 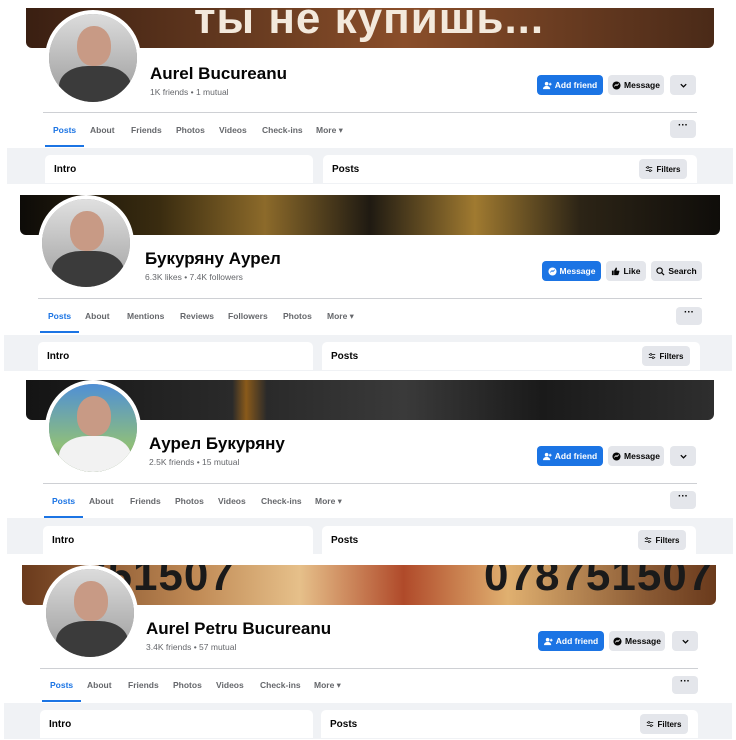 What do you see at coordinates (632, 271) in the screenshot?
I see `like-label: Like` at bounding box center [632, 271].